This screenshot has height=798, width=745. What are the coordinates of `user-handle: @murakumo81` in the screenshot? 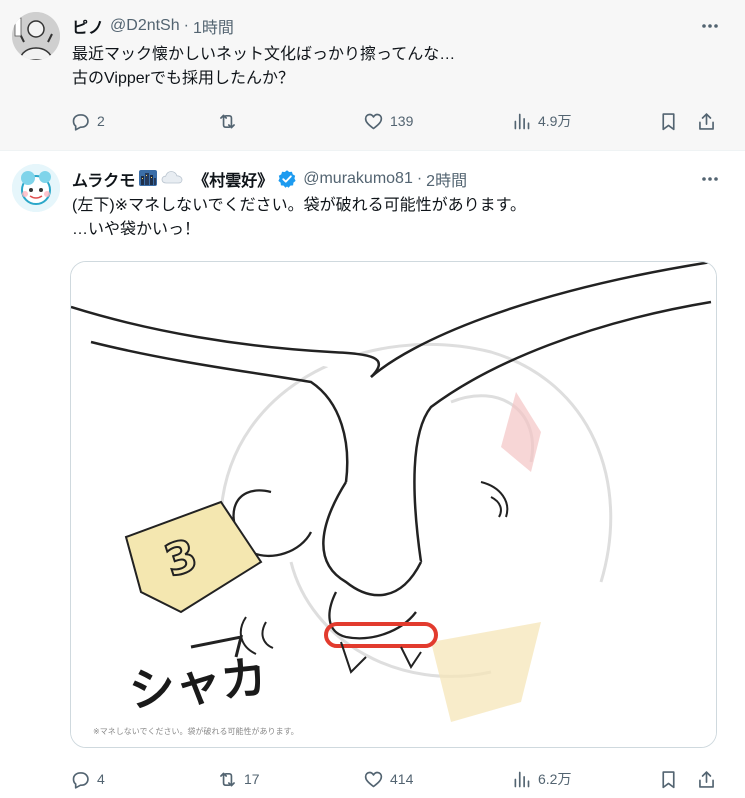 It's located at (358, 179).